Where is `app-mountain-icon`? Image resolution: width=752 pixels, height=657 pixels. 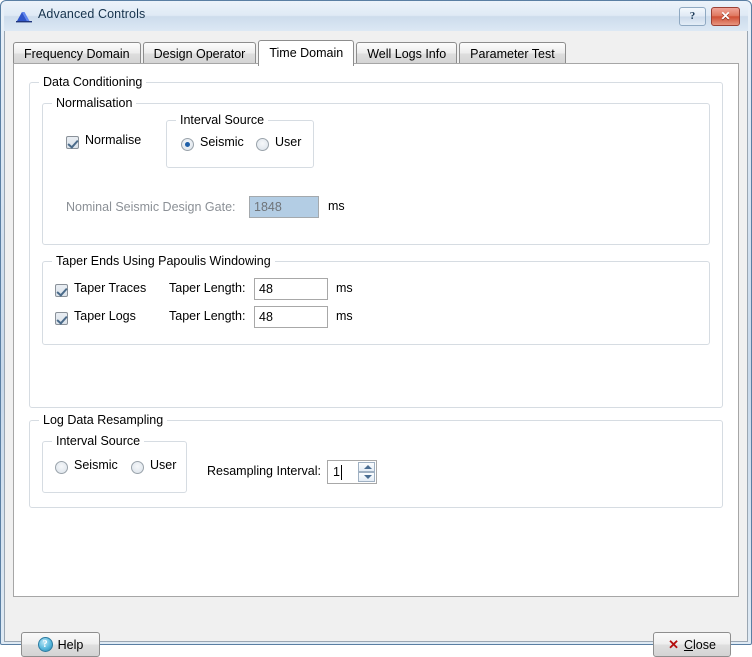 app-mountain-icon is located at coordinates (24, 17).